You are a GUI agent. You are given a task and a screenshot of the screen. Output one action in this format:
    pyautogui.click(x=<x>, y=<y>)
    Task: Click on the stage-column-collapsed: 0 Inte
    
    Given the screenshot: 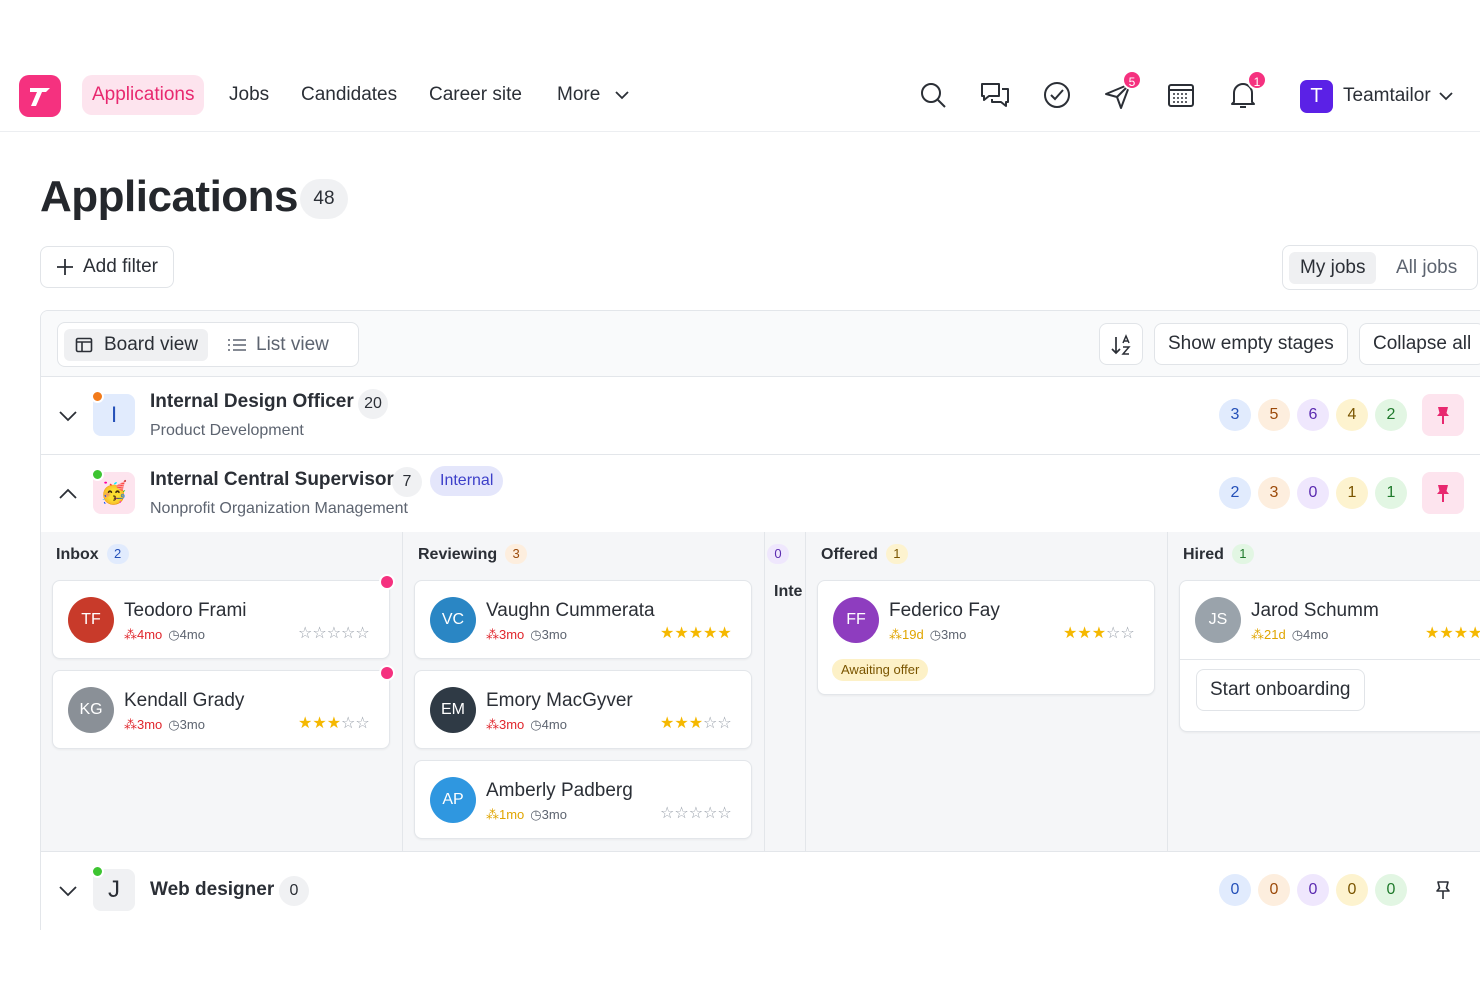 What is the action you would take?
    pyautogui.click(x=785, y=692)
    